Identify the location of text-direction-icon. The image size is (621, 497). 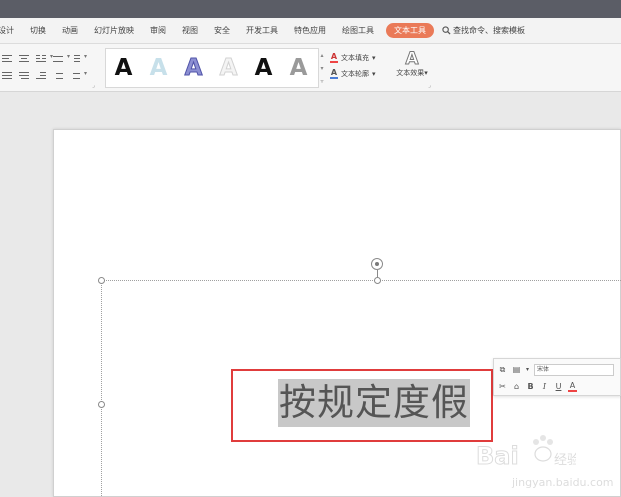
(60, 59).